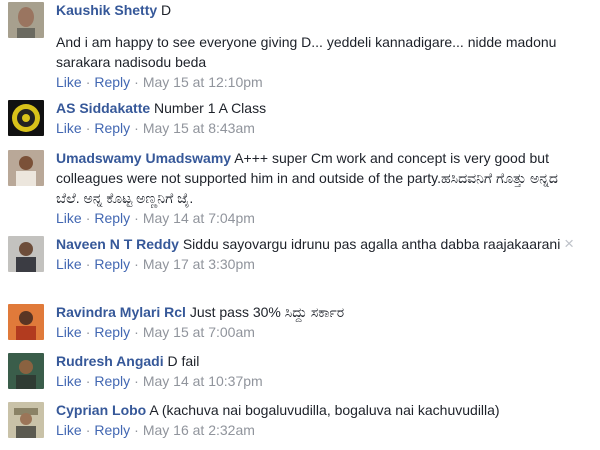 The width and height of the screenshot is (600, 450). Describe the element at coordinates (313, 381) in the screenshot. I see `comment-meta: Like · Reply · May 14 at 10:37pm` at that location.